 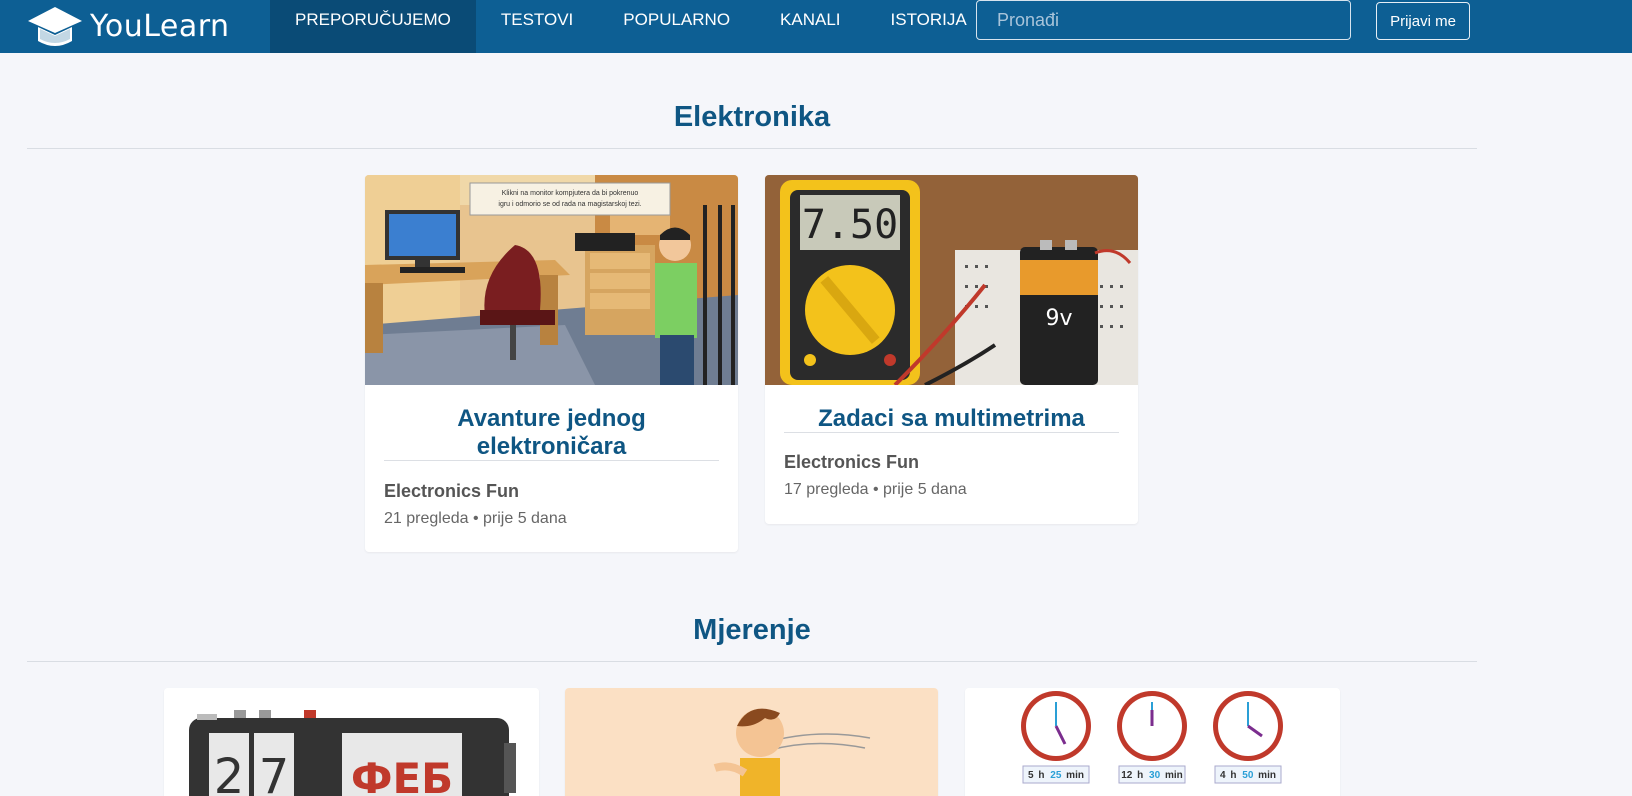 I want to click on logo-text: YouLearn, so click(x=160, y=26).